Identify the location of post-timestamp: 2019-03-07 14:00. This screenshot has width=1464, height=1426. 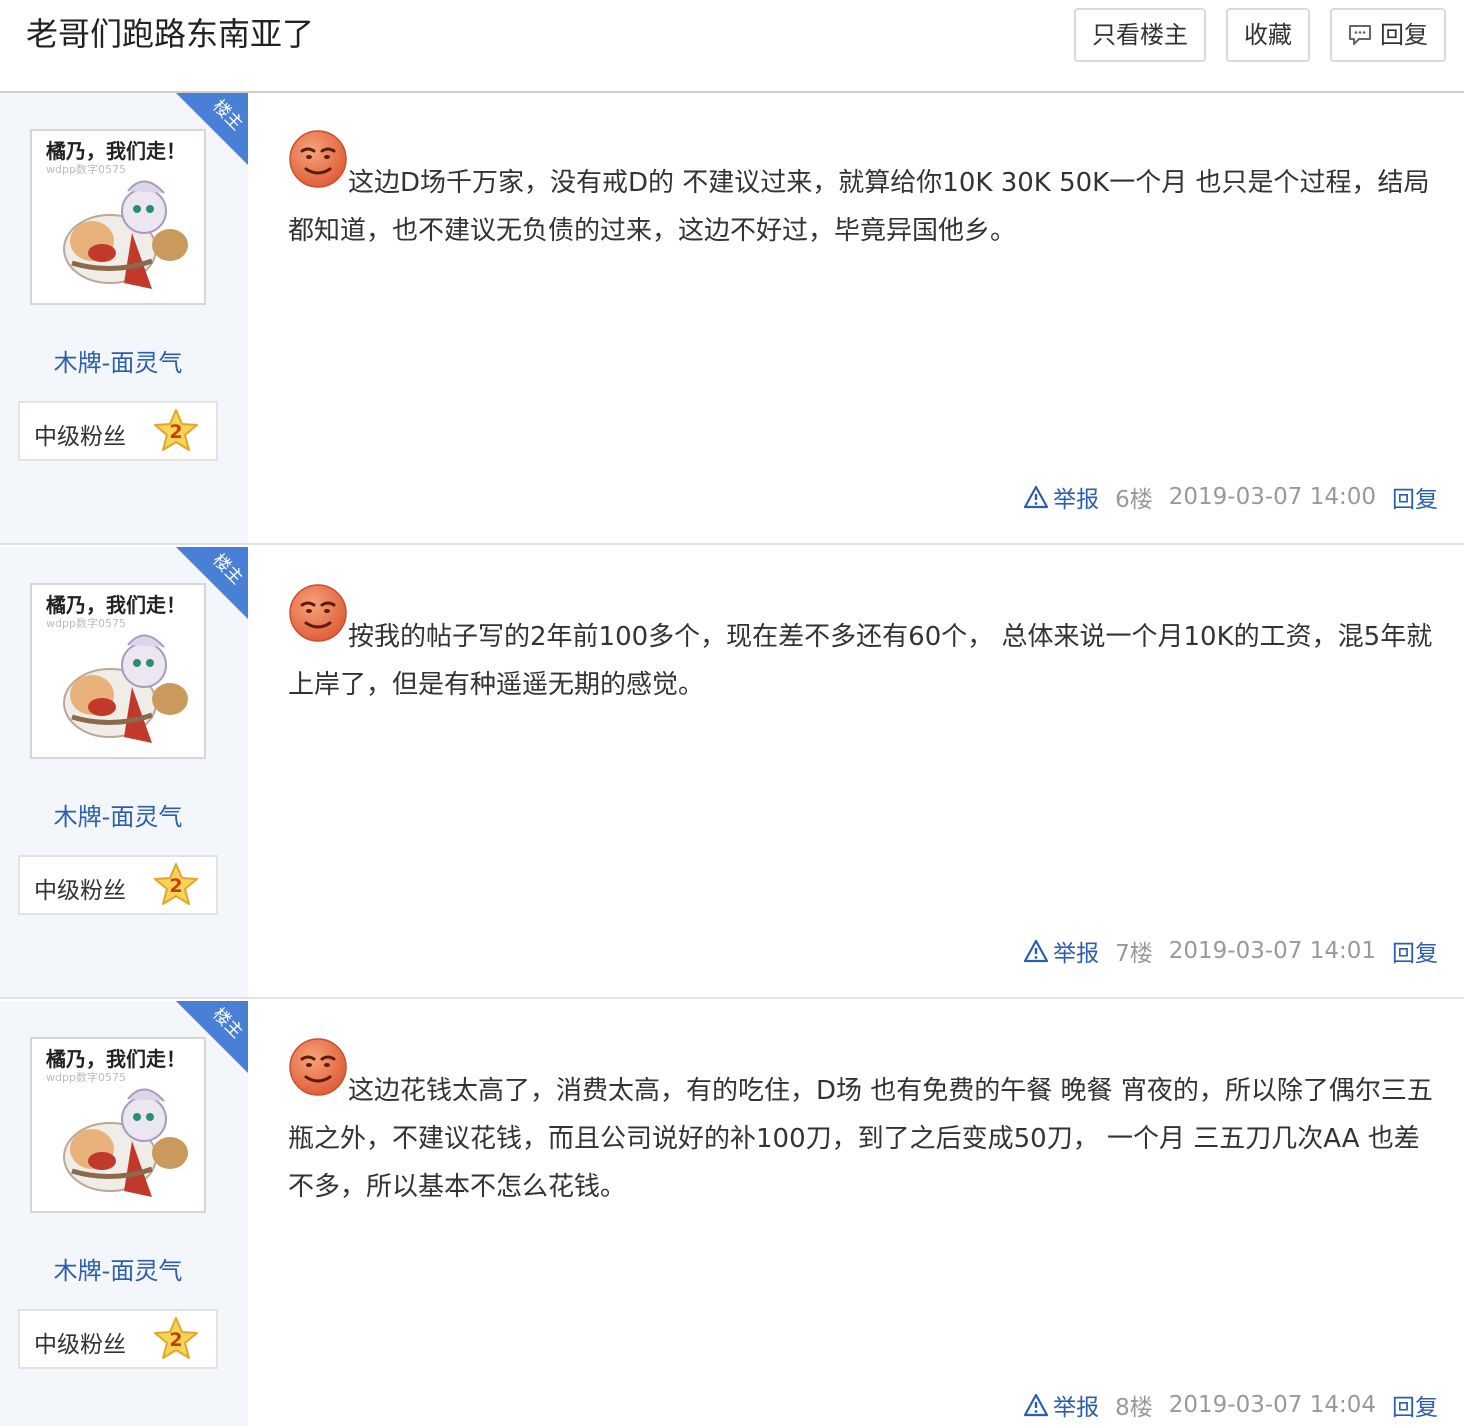
(1272, 497).